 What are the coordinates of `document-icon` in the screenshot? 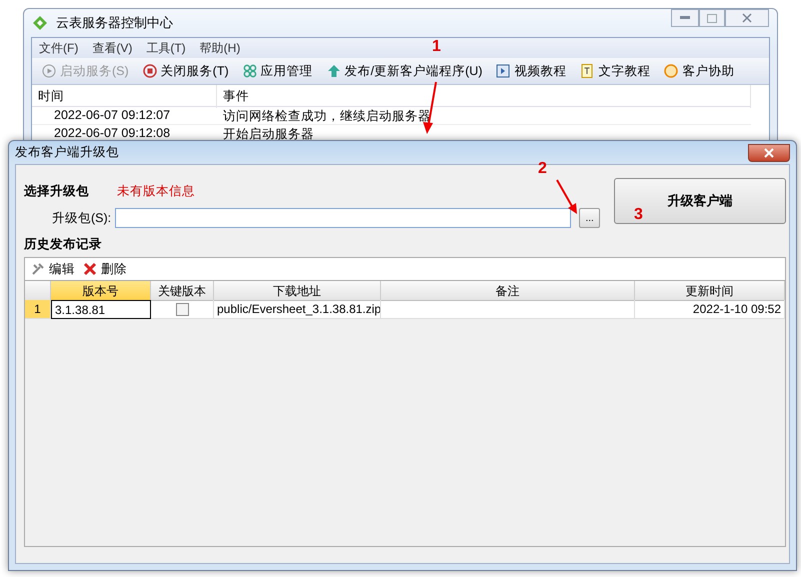 It's located at (587, 71).